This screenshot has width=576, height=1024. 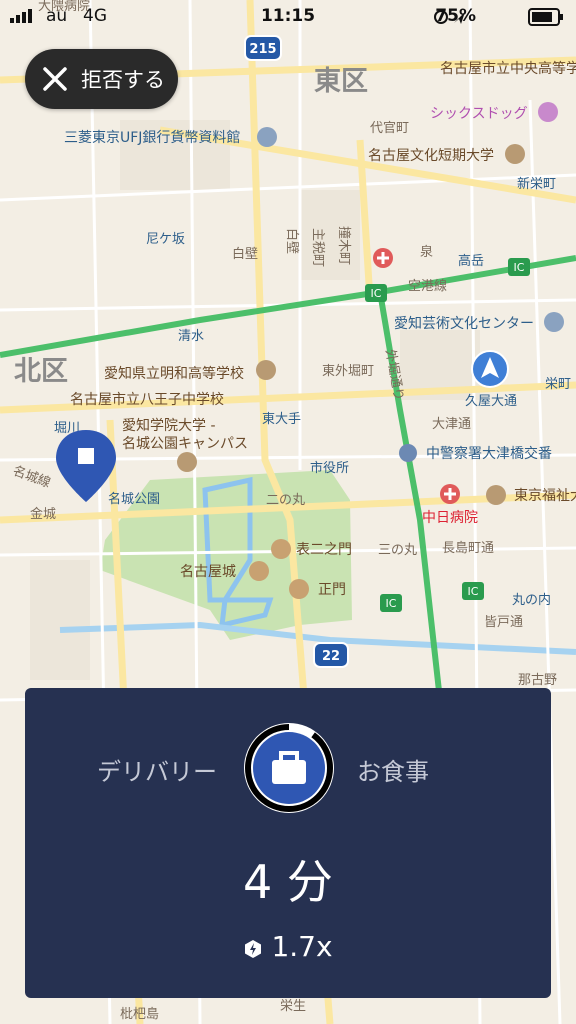 I want to click on map-label: 枇杷島, so click(x=139, y=1014).